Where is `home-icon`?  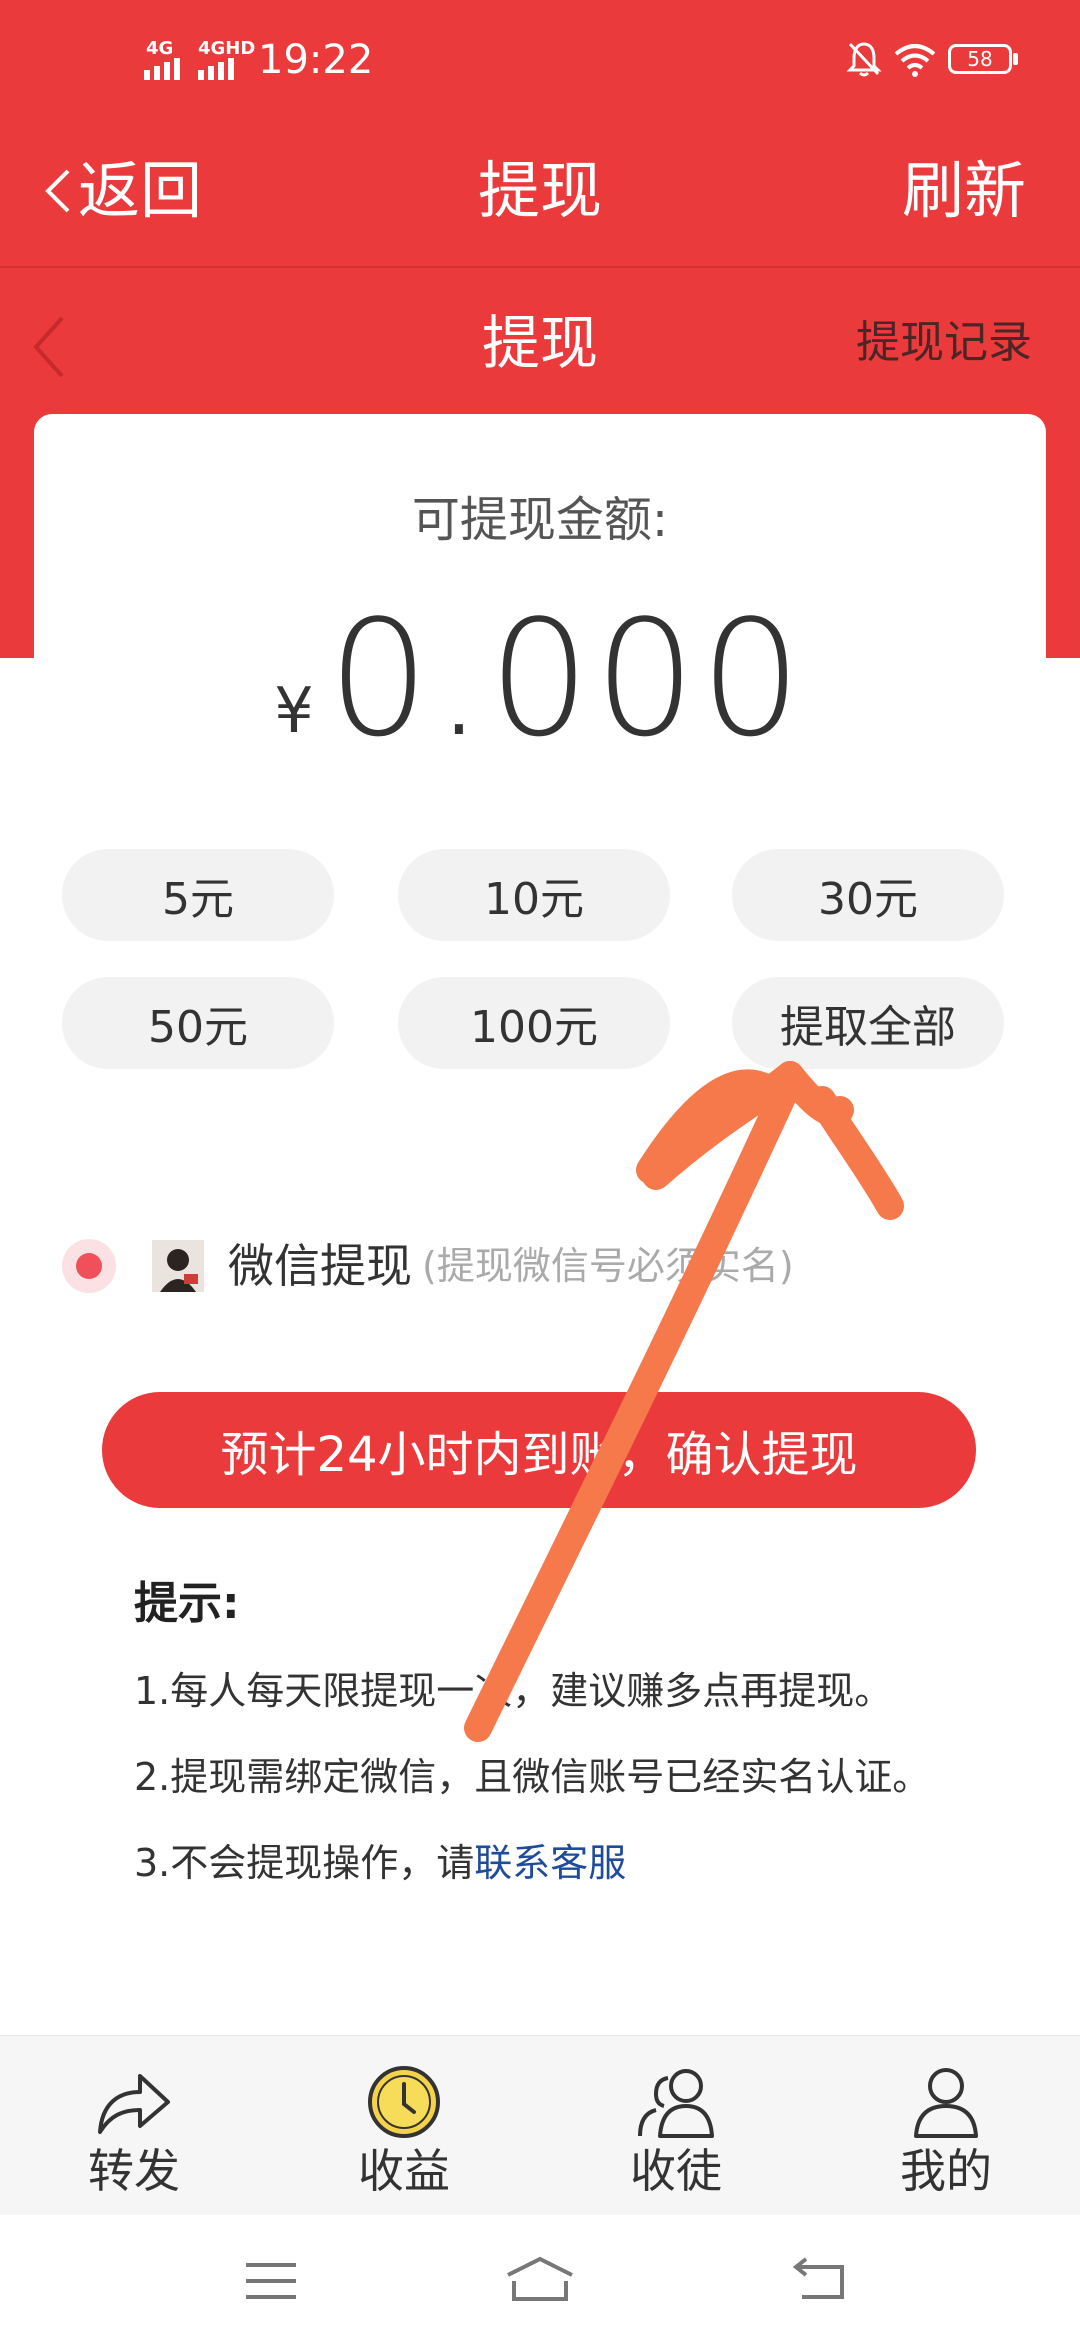
home-icon is located at coordinates (540, 2279).